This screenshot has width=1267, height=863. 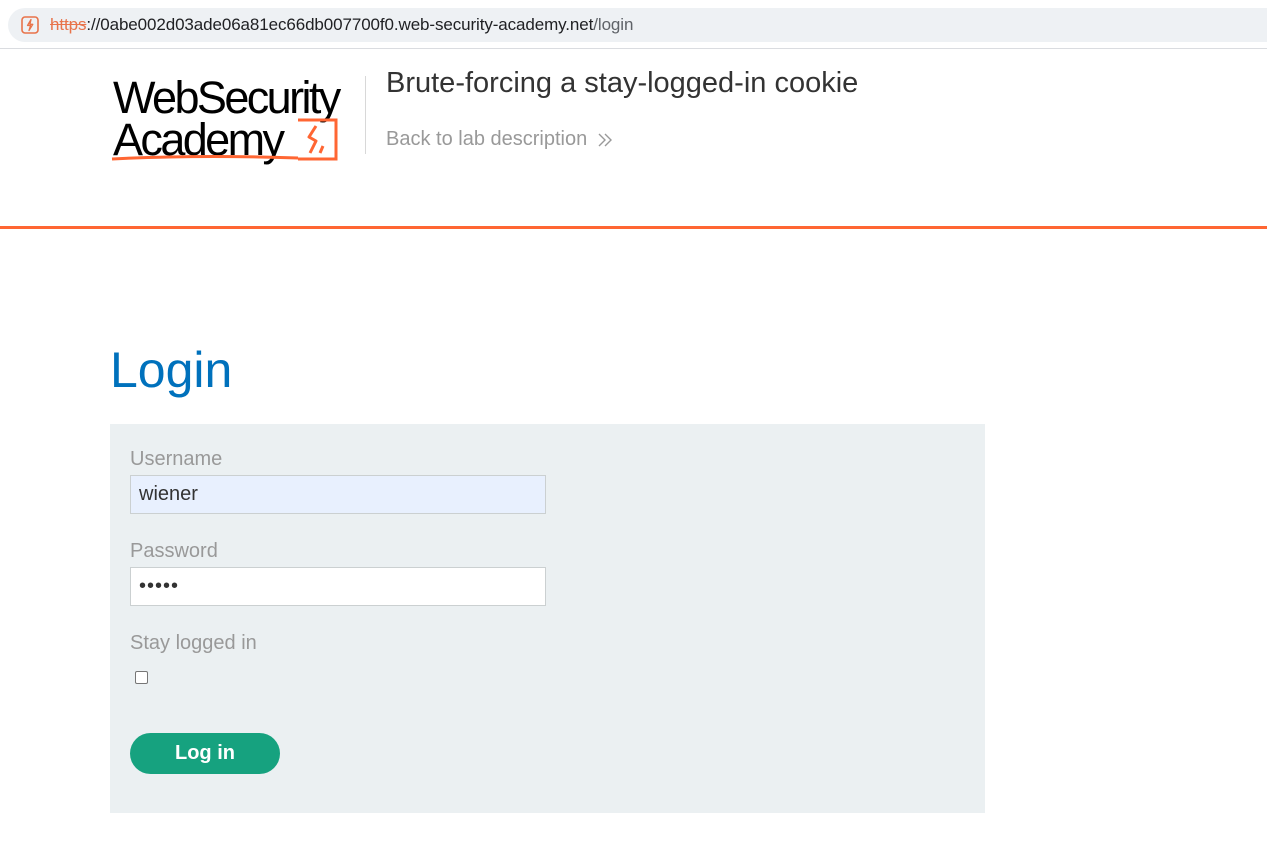 I want to click on header-rule, so click(x=633, y=227).